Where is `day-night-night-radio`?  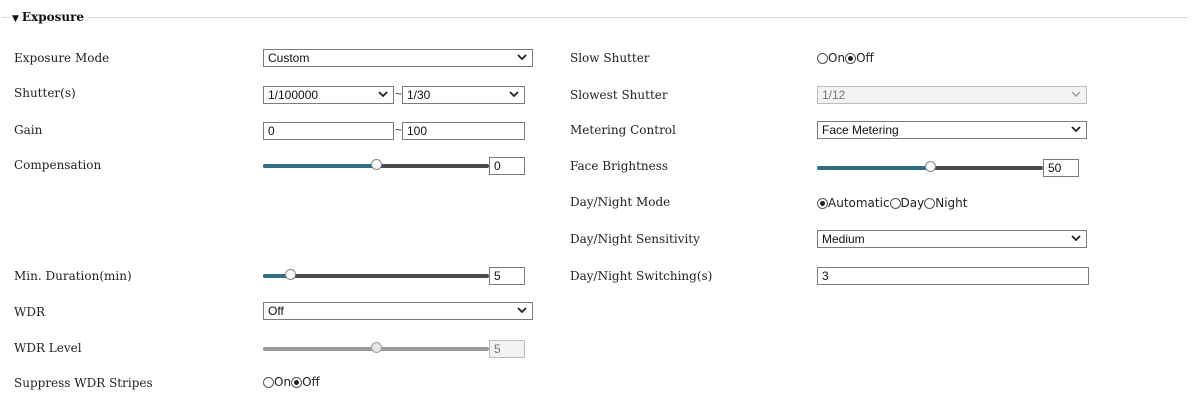 day-night-night-radio is located at coordinates (930, 203).